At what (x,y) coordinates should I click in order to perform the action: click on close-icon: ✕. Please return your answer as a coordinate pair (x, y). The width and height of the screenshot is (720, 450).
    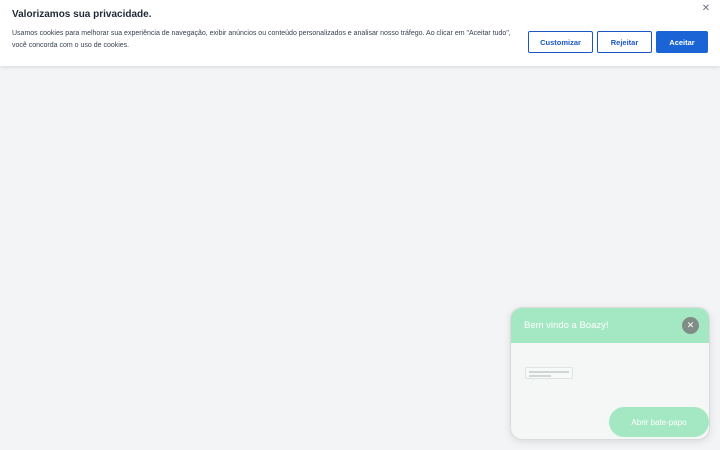
    Looking at the image, I should click on (706, 9).